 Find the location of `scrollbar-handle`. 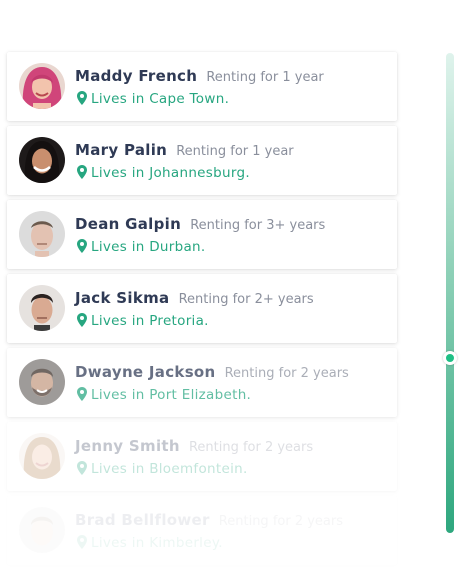

scrollbar-handle is located at coordinates (450, 358).